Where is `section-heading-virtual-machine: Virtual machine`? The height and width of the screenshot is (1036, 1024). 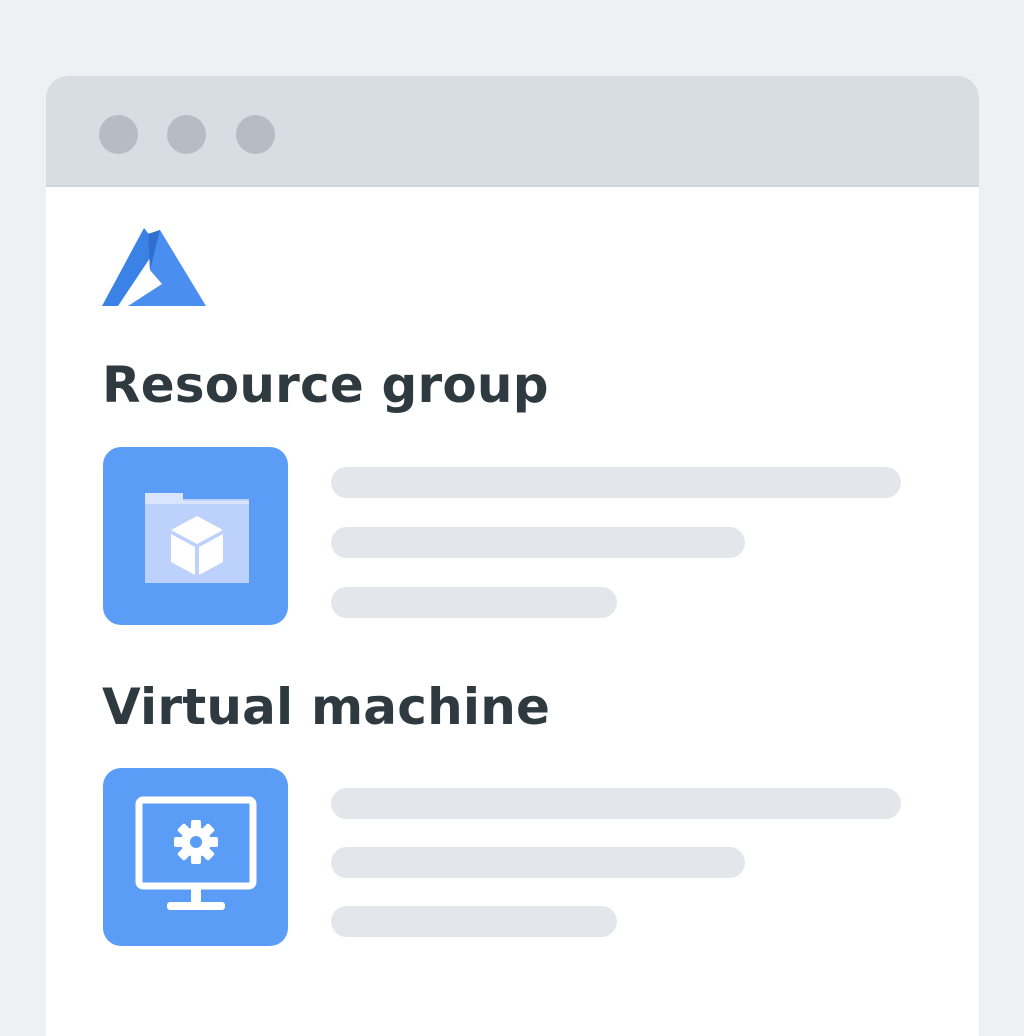 section-heading-virtual-machine: Virtual machine is located at coordinates (326, 707).